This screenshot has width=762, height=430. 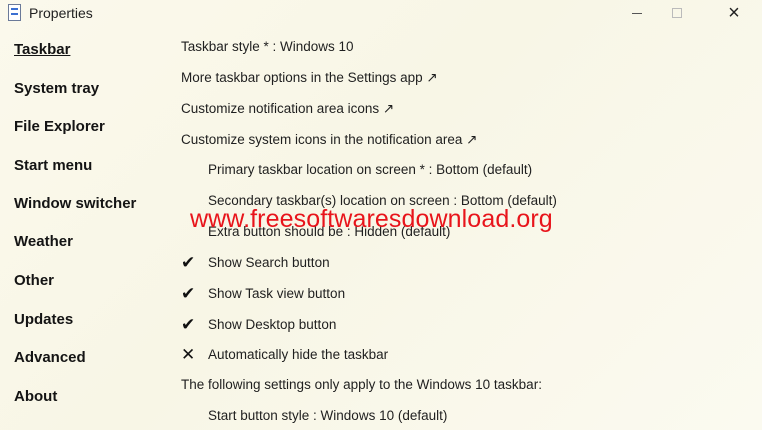 What do you see at coordinates (637, 13) in the screenshot?
I see `minimize-icon` at bounding box center [637, 13].